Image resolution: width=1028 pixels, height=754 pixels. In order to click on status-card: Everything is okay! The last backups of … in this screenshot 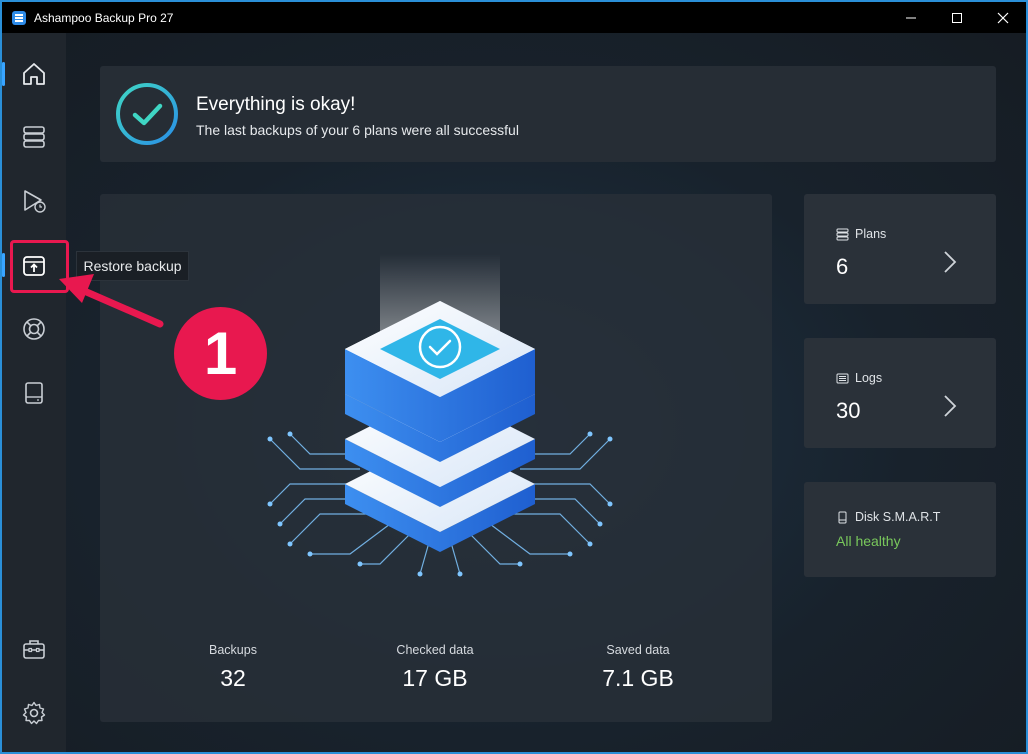, I will do `click(548, 114)`.